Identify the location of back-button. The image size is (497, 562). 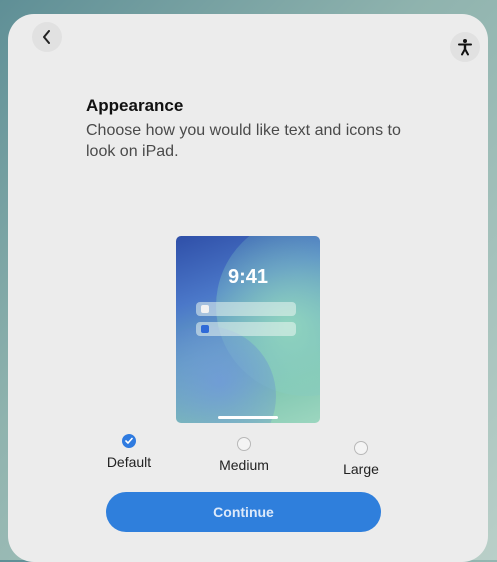
(47, 37).